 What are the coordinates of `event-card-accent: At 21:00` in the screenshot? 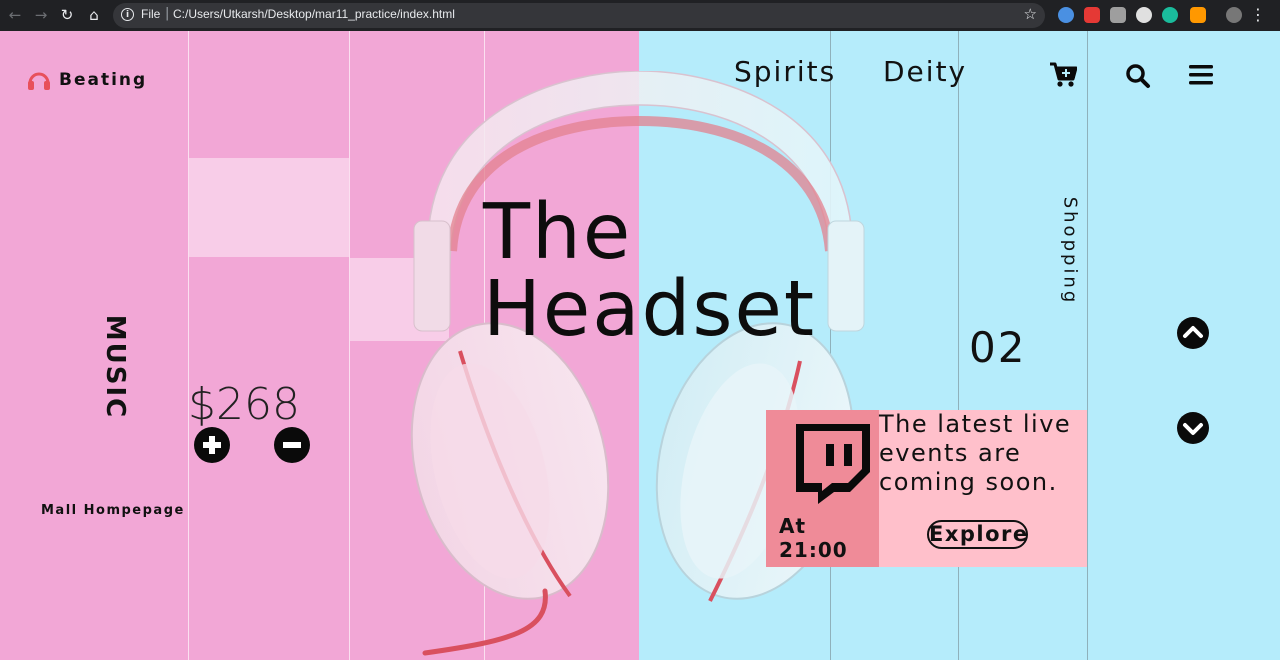 It's located at (822, 488).